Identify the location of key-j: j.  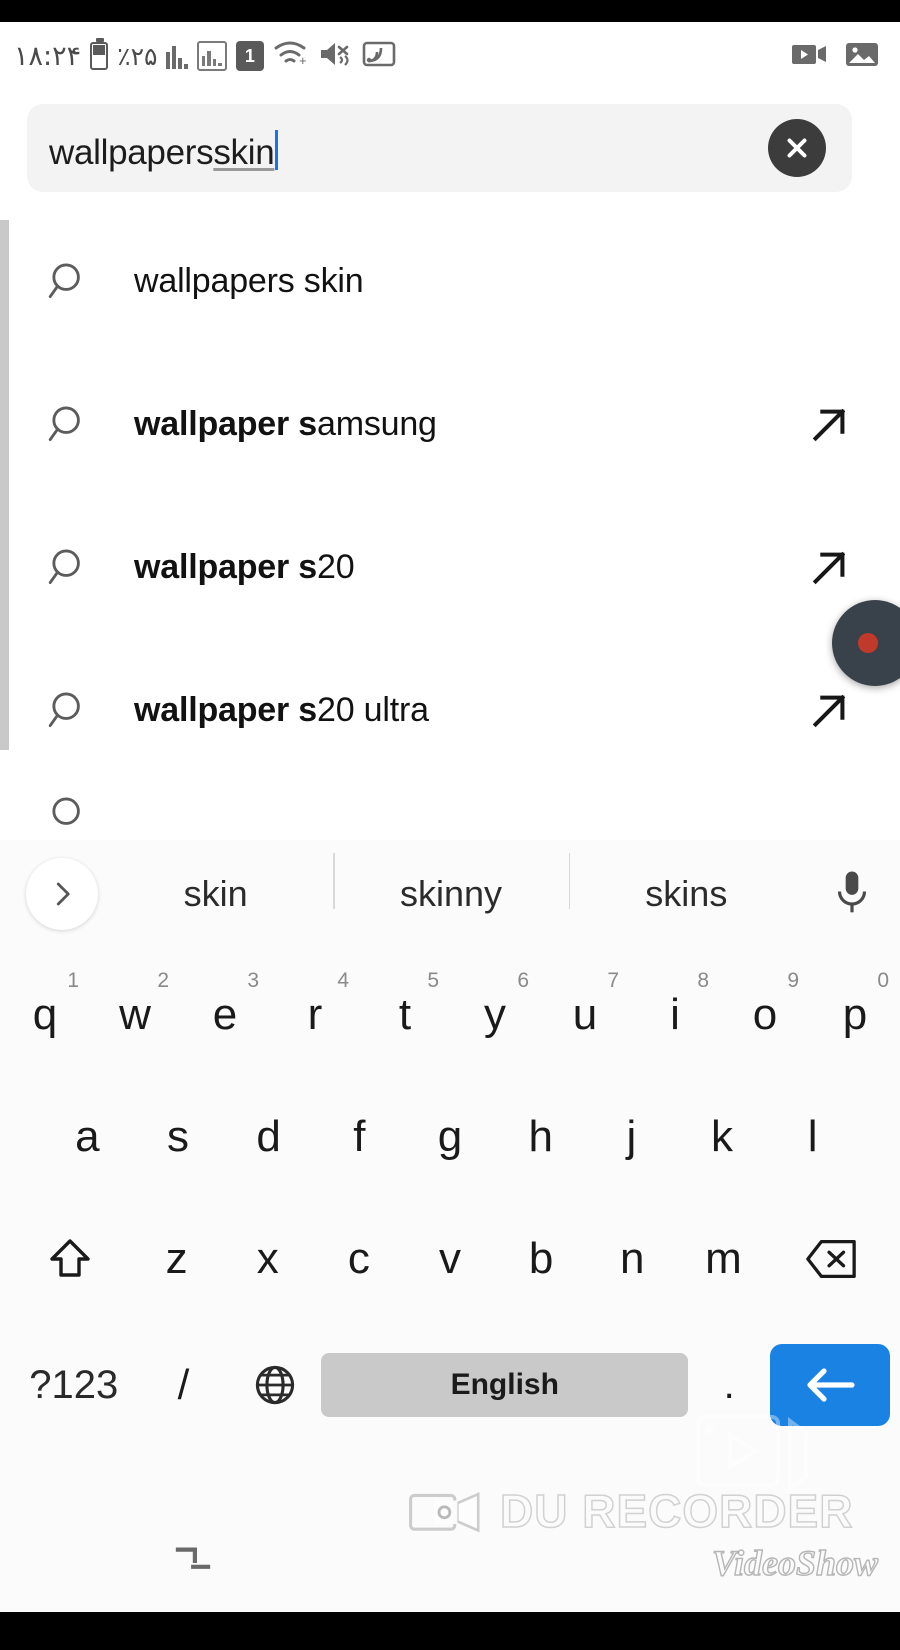
(631, 1137).